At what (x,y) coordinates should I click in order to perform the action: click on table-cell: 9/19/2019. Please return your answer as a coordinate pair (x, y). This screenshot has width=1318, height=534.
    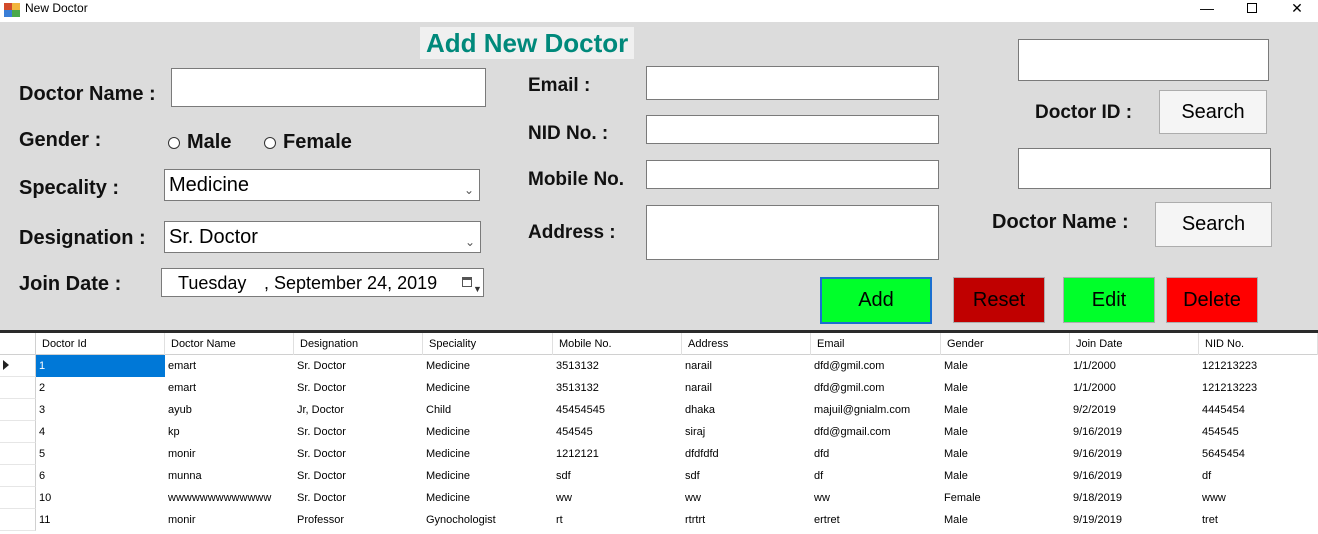
    Looking at the image, I should click on (1134, 520).